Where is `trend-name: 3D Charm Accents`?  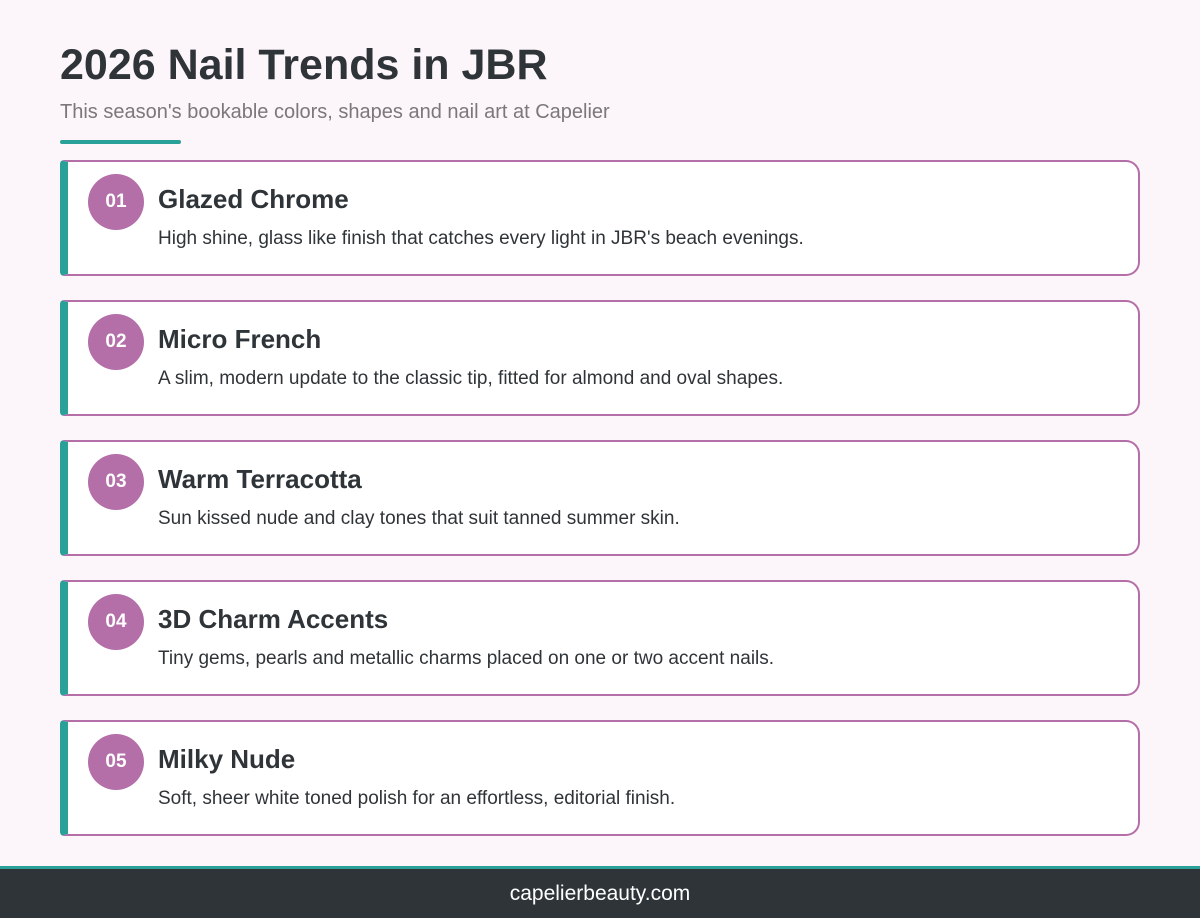 trend-name: 3D Charm Accents is located at coordinates (273, 619).